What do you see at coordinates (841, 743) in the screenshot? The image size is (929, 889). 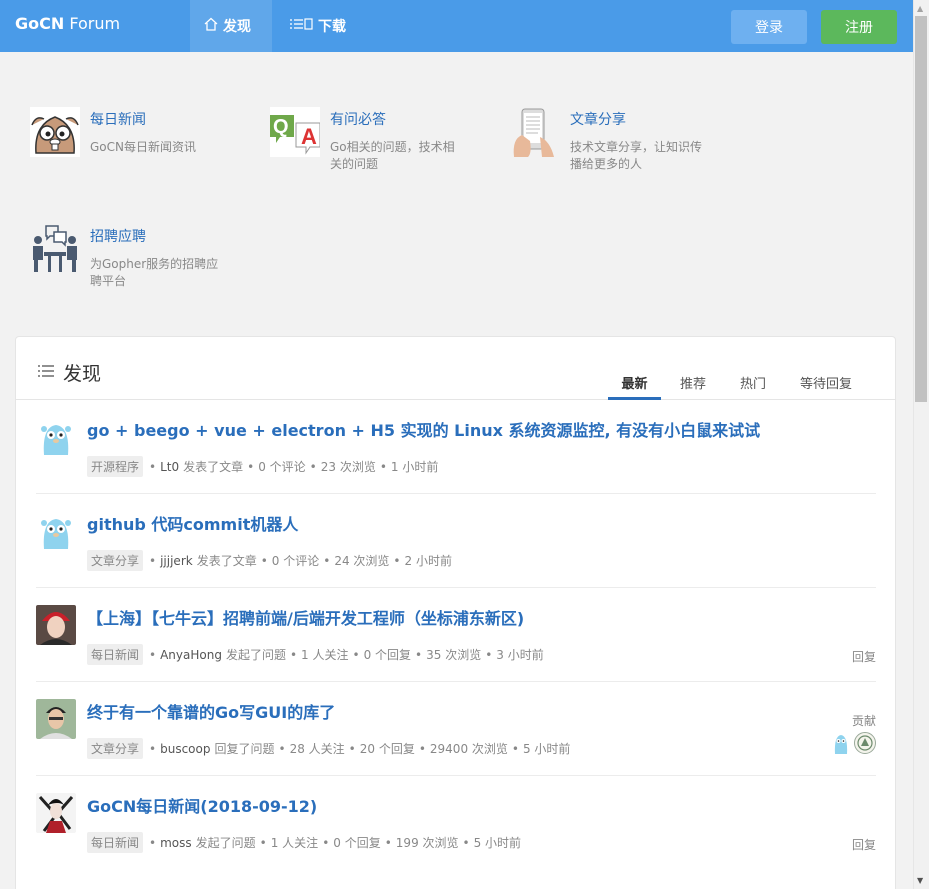 I see `contributor-gopher-icon` at bounding box center [841, 743].